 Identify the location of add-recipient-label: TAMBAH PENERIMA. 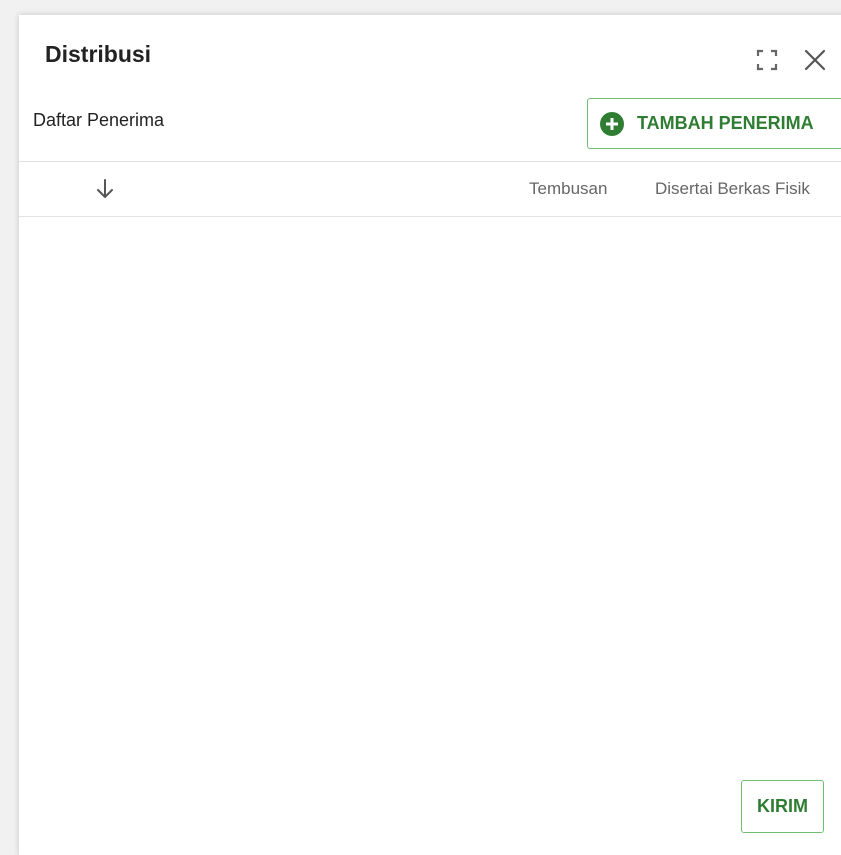
(725, 123).